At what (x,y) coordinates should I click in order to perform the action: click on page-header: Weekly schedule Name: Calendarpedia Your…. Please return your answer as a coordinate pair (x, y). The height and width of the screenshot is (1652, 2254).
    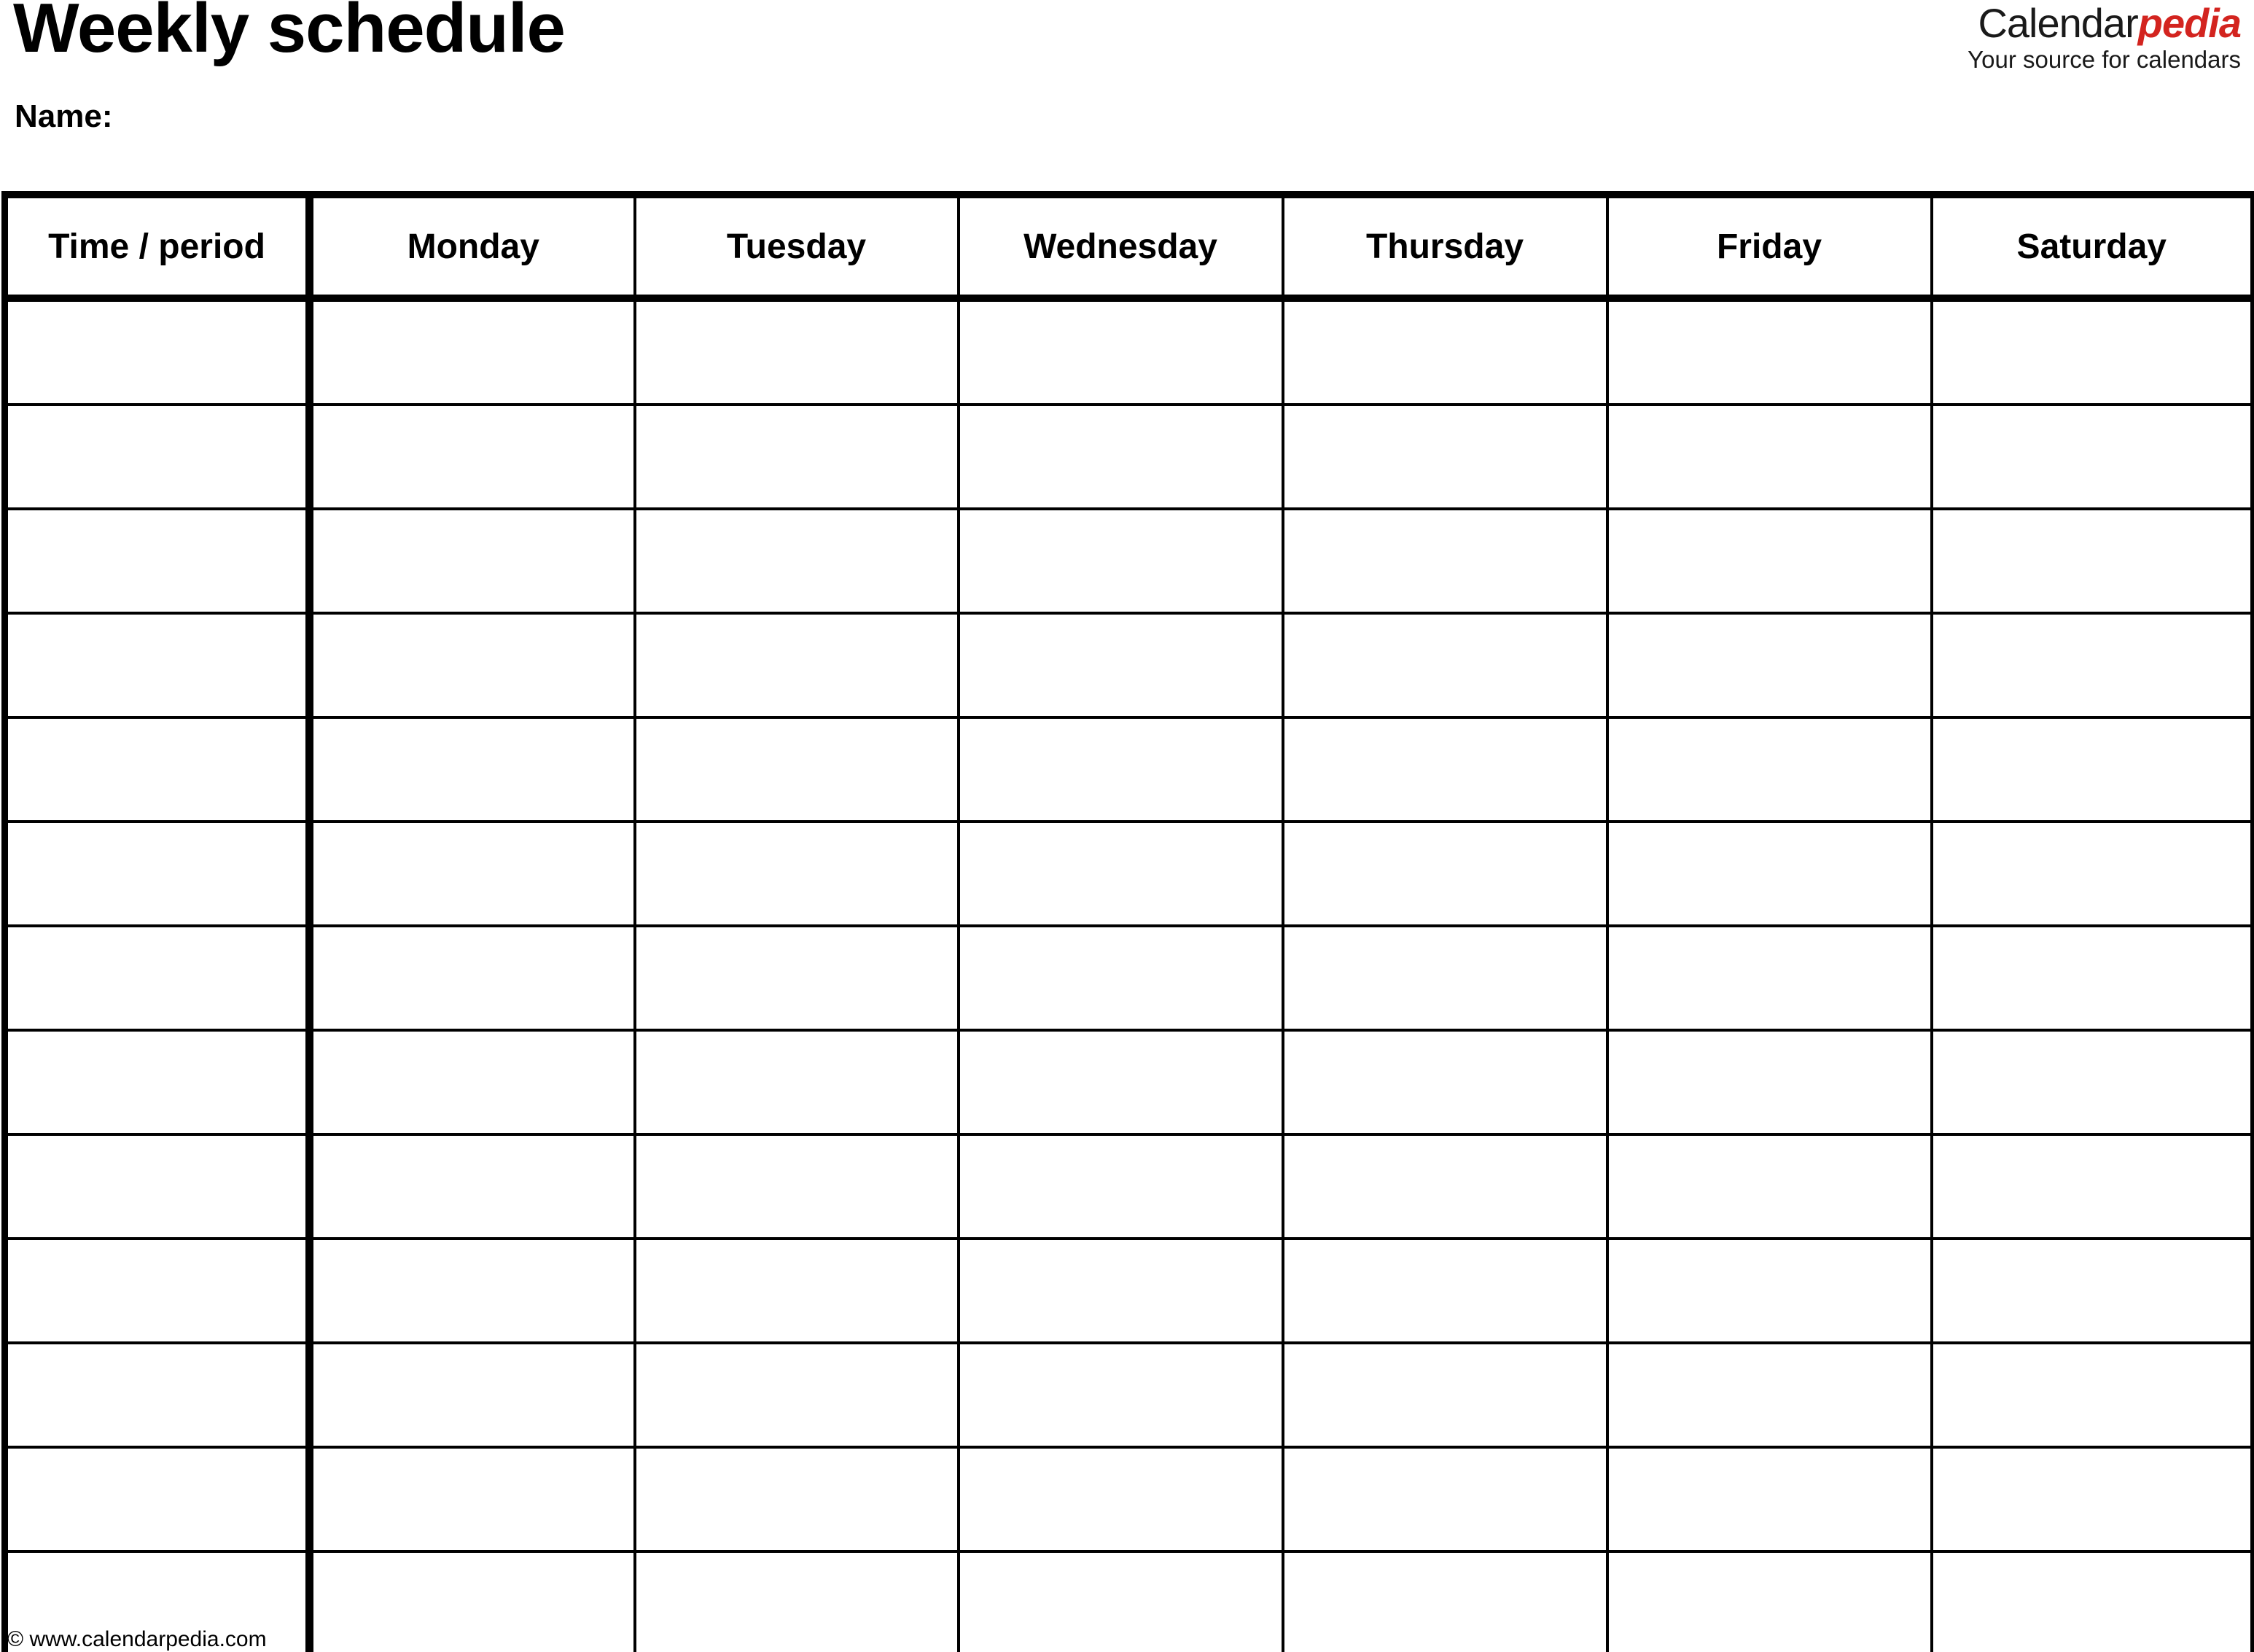
    Looking at the image, I should click on (1127, 94).